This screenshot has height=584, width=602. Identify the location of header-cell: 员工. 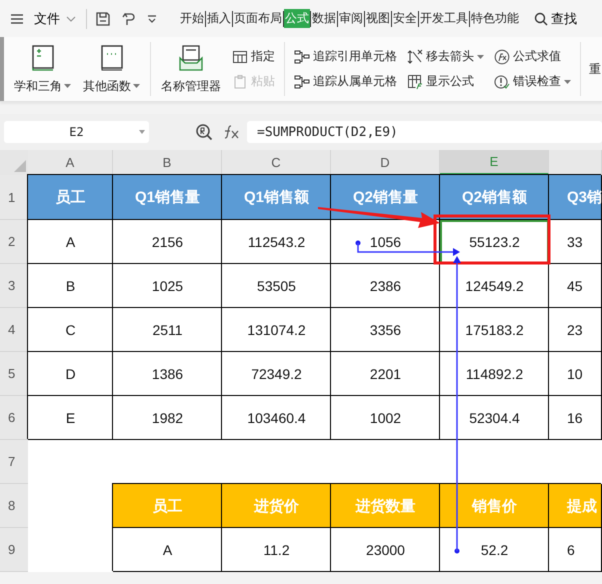
(70, 197).